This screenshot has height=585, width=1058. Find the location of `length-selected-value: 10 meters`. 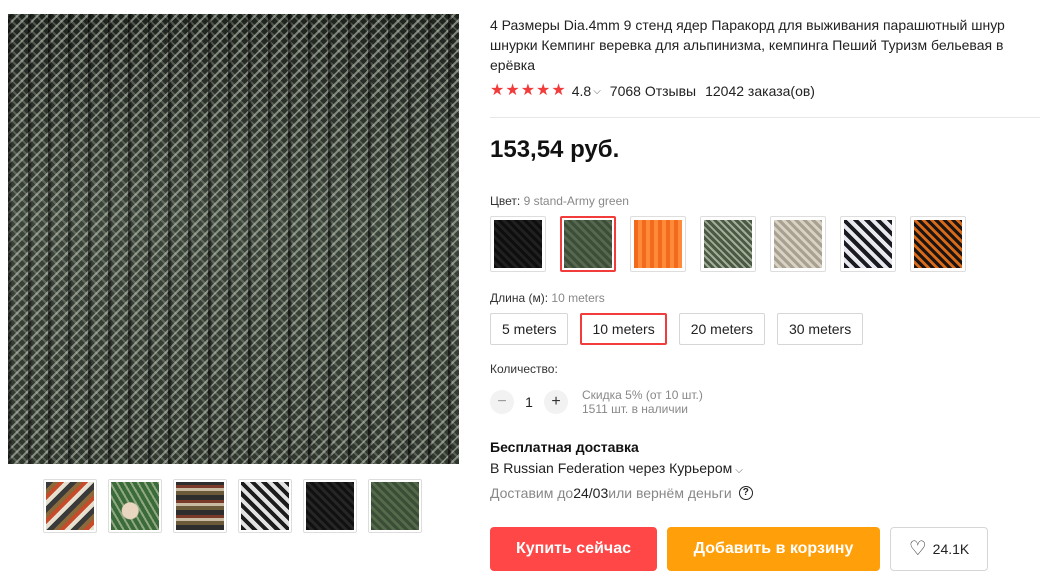

length-selected-value: 10 meters is located at coordinates (578, 298).